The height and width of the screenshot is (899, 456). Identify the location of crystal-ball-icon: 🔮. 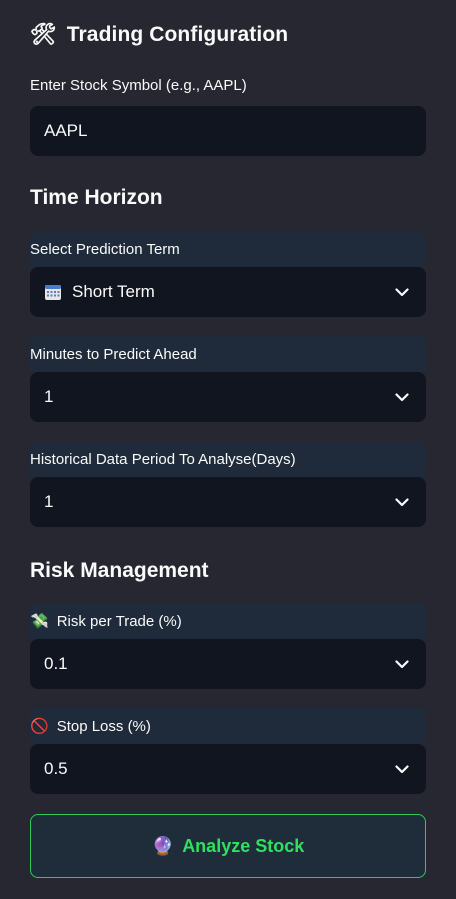
(163, 846).